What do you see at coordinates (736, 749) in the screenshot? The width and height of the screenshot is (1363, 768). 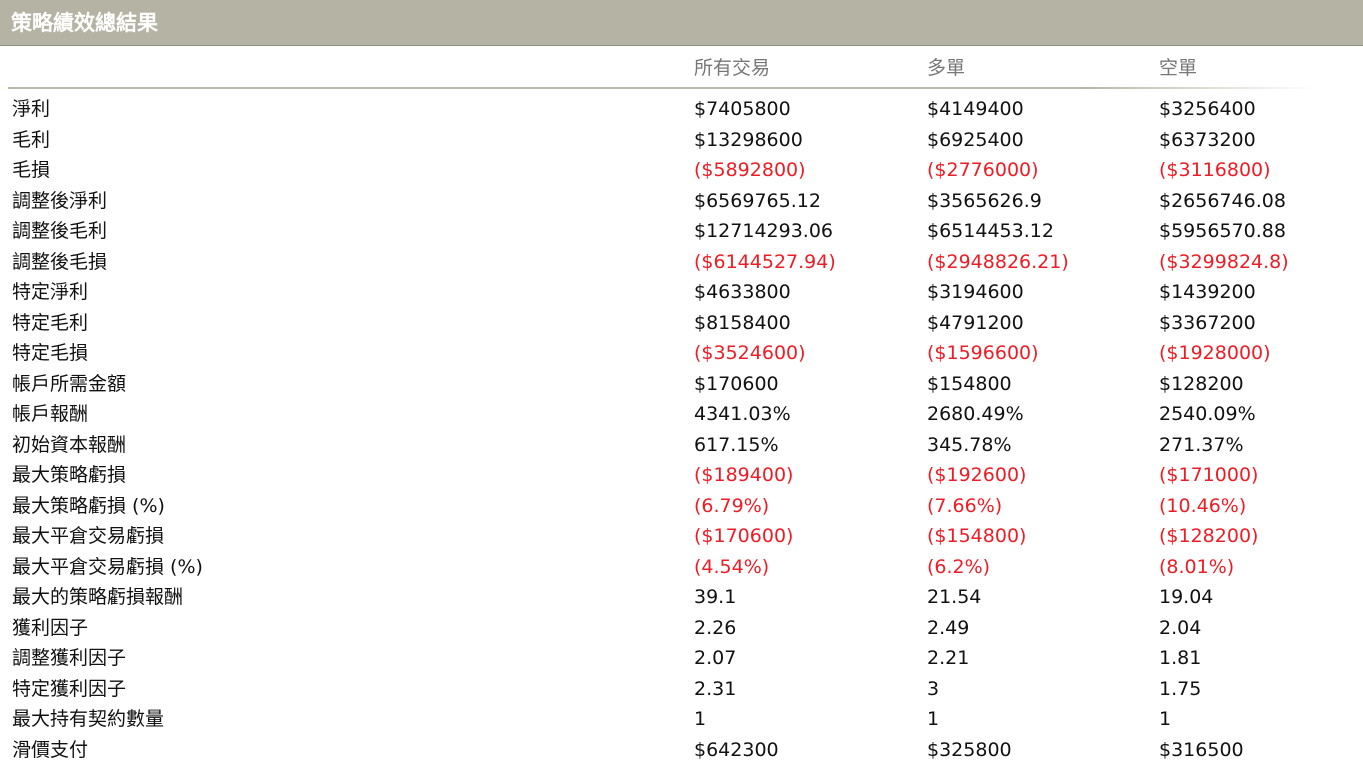 I see `cell-all-trades: $642300` at bounding box center [736, 749].